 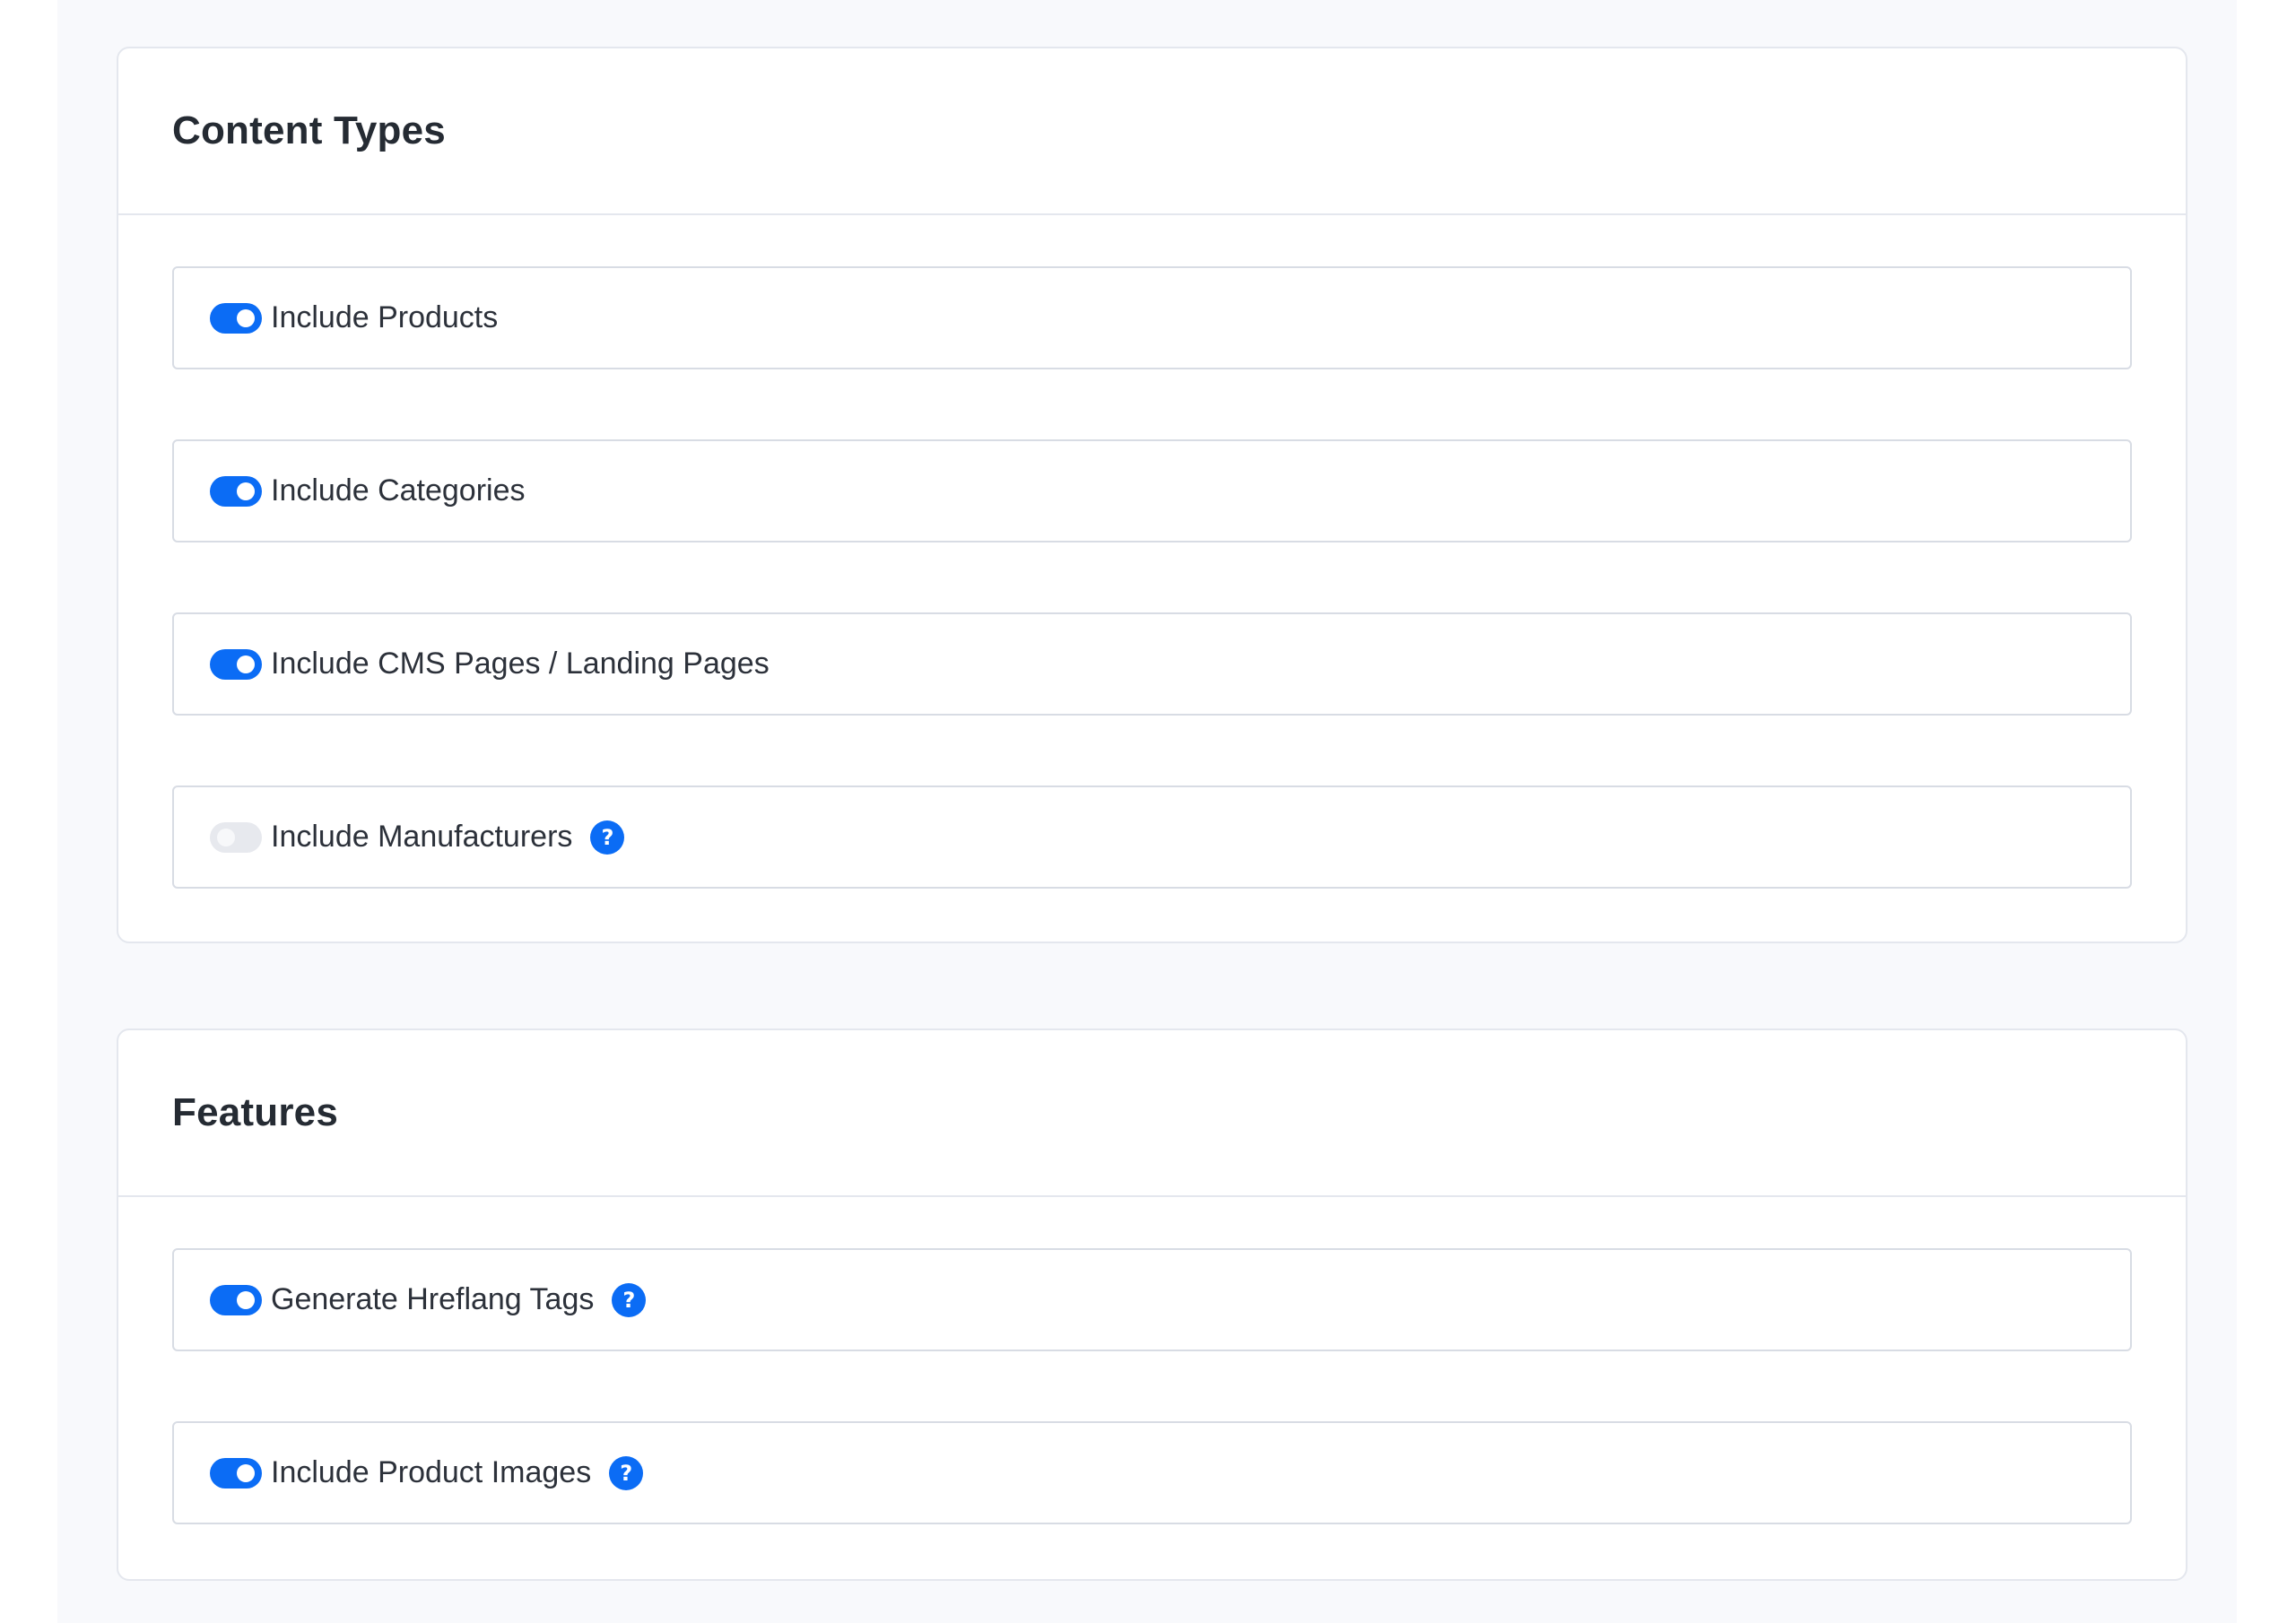 I want to click on card-header: Features, so click(x=1152, y=1113).